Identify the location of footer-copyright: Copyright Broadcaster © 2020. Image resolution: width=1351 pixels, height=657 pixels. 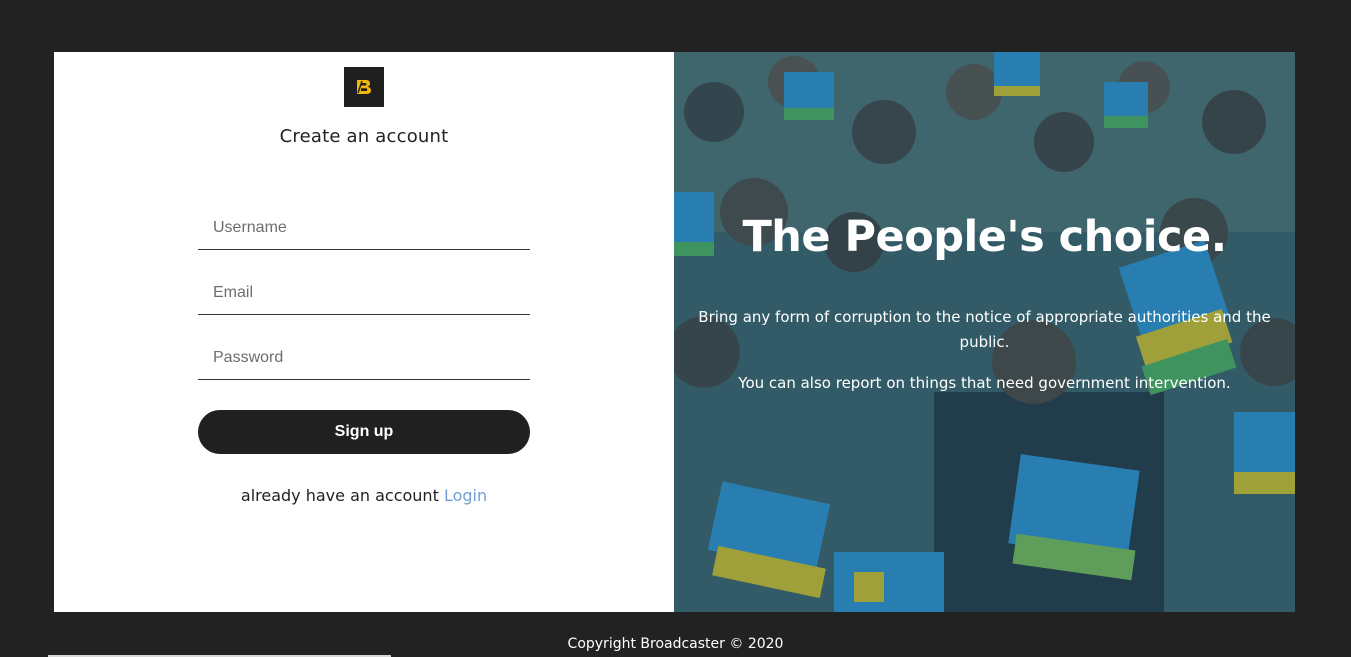
(675, 644).